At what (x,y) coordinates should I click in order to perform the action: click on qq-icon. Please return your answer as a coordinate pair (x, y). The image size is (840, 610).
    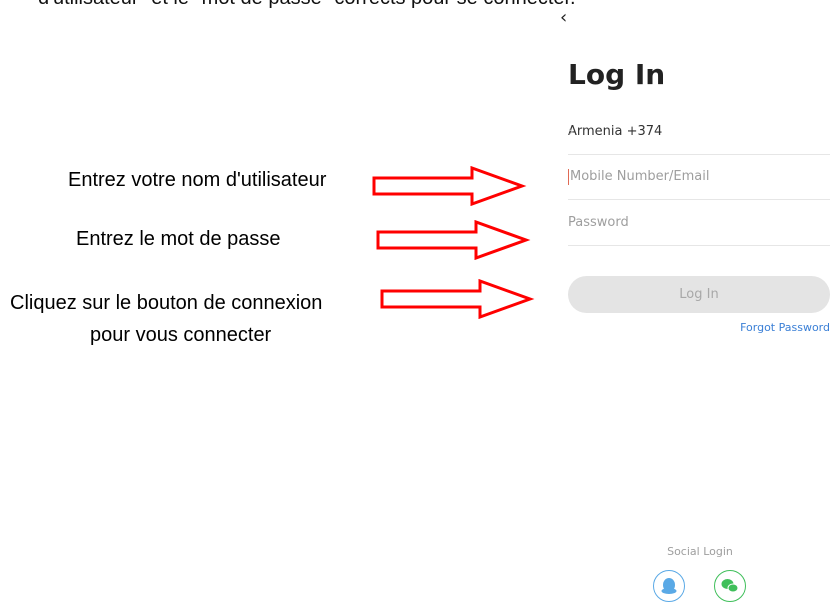
    Looking at the image, I should click on (669, 586).